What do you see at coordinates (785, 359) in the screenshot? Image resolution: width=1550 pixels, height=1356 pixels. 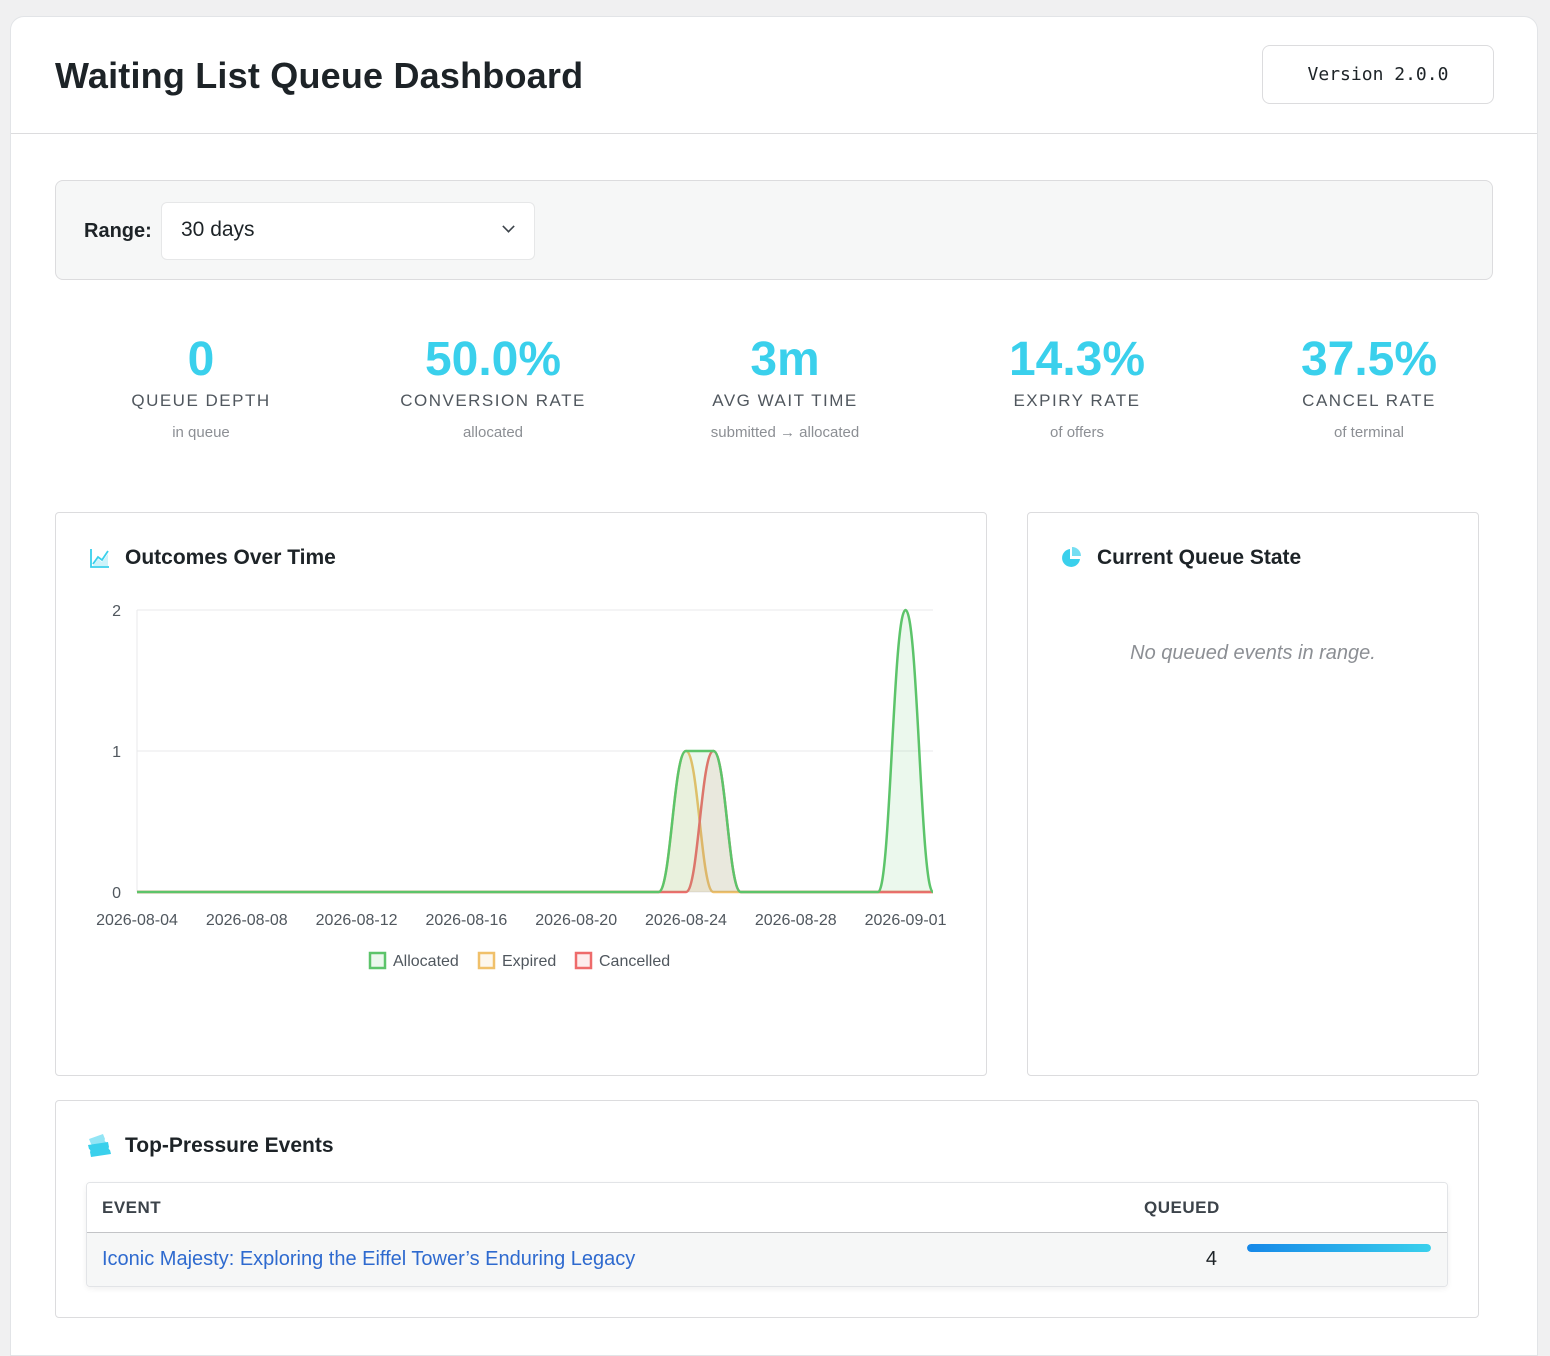 I see `kpi-value: 3m` at bounding box center [785, 359].